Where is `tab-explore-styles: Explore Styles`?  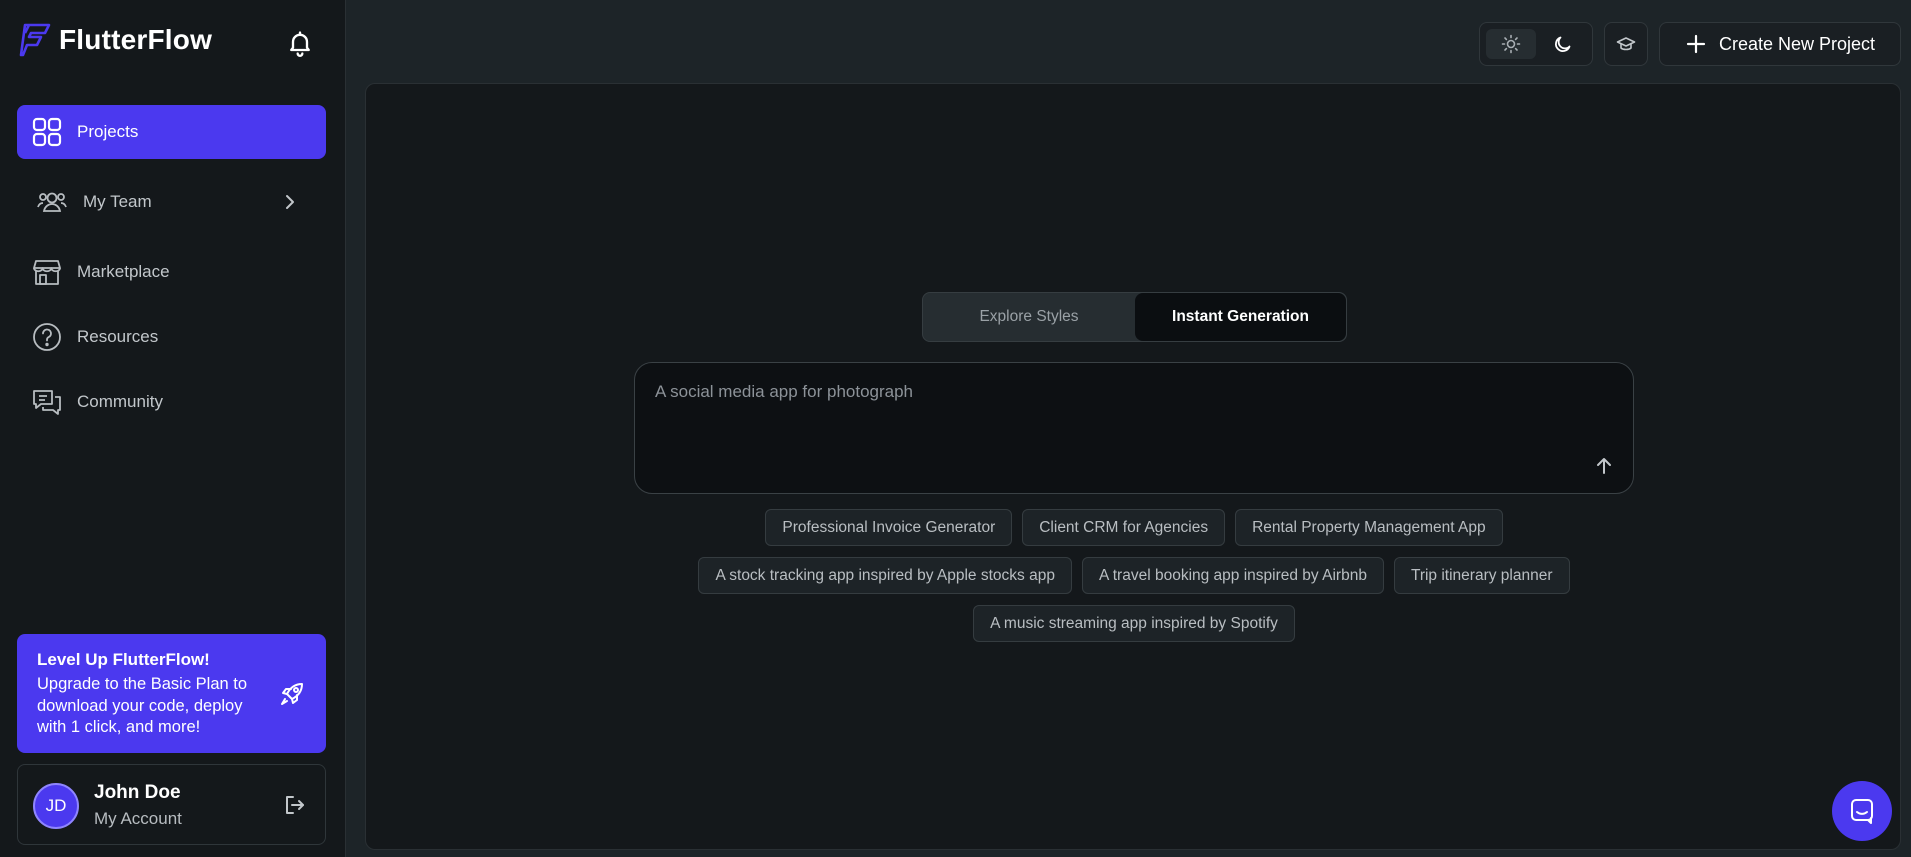 tab-explore-styles: Explore Styles is located at coordinates (1029, 317).